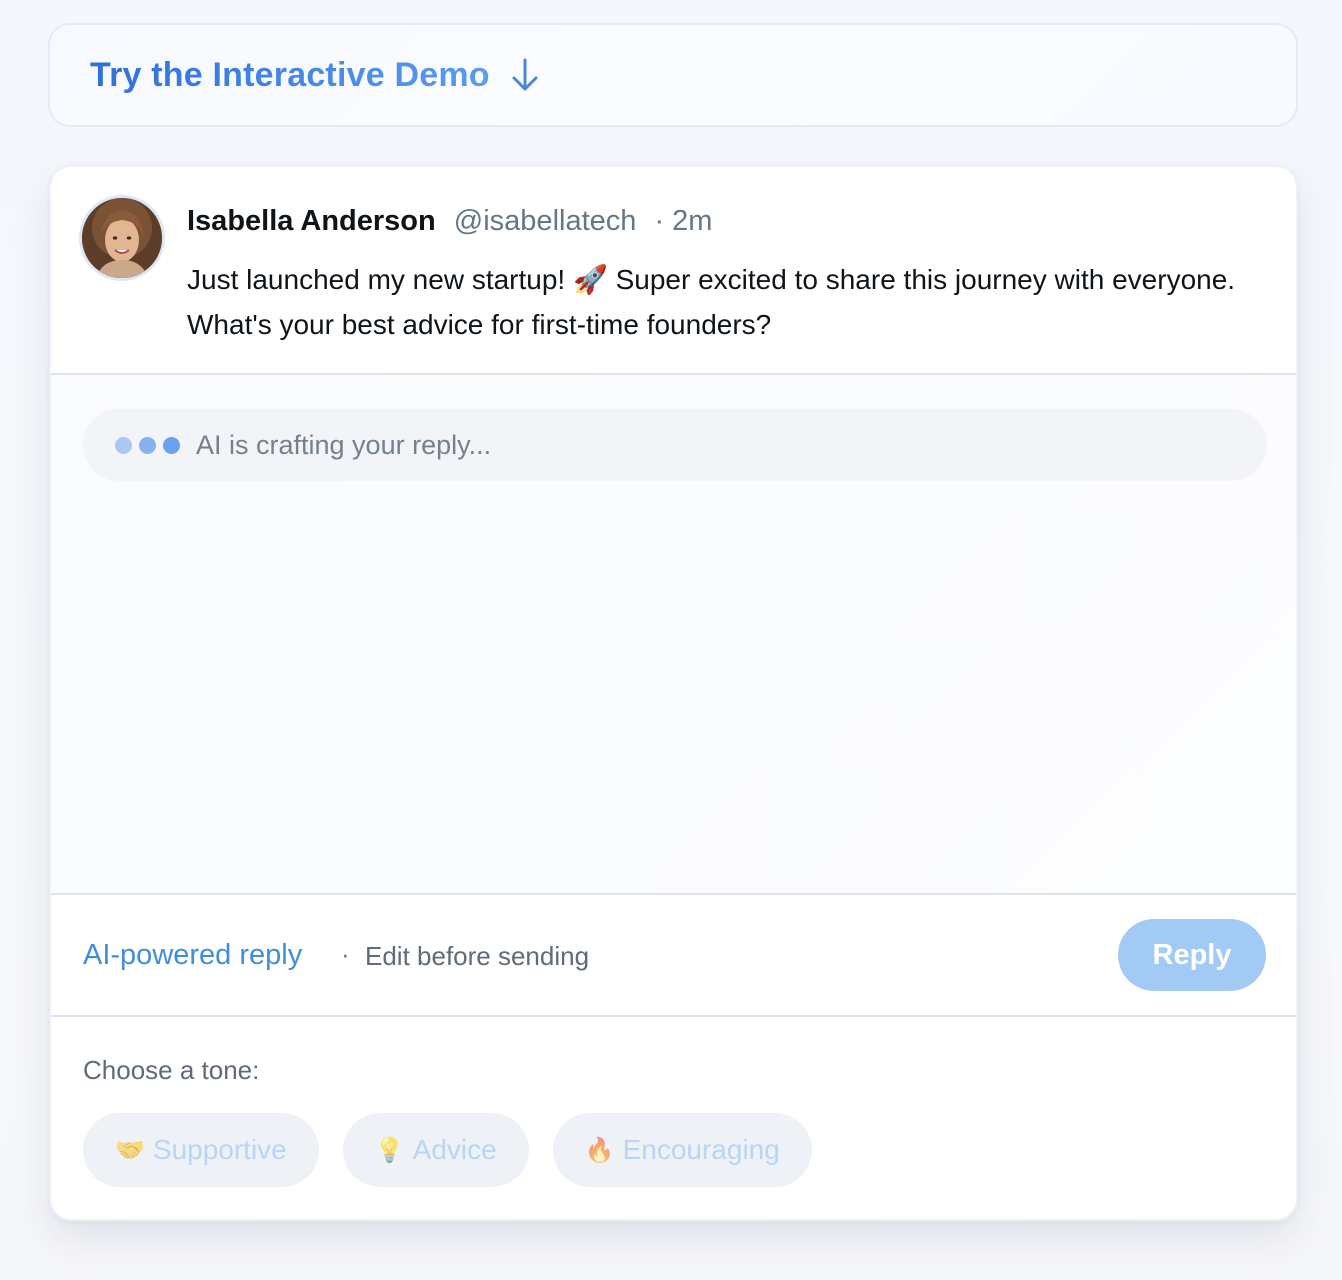  What do you see at coordinates (193, 955) in the screenshot?
I see `ai-powered-label: AI-powered reply` at bounding box center [193, 955].